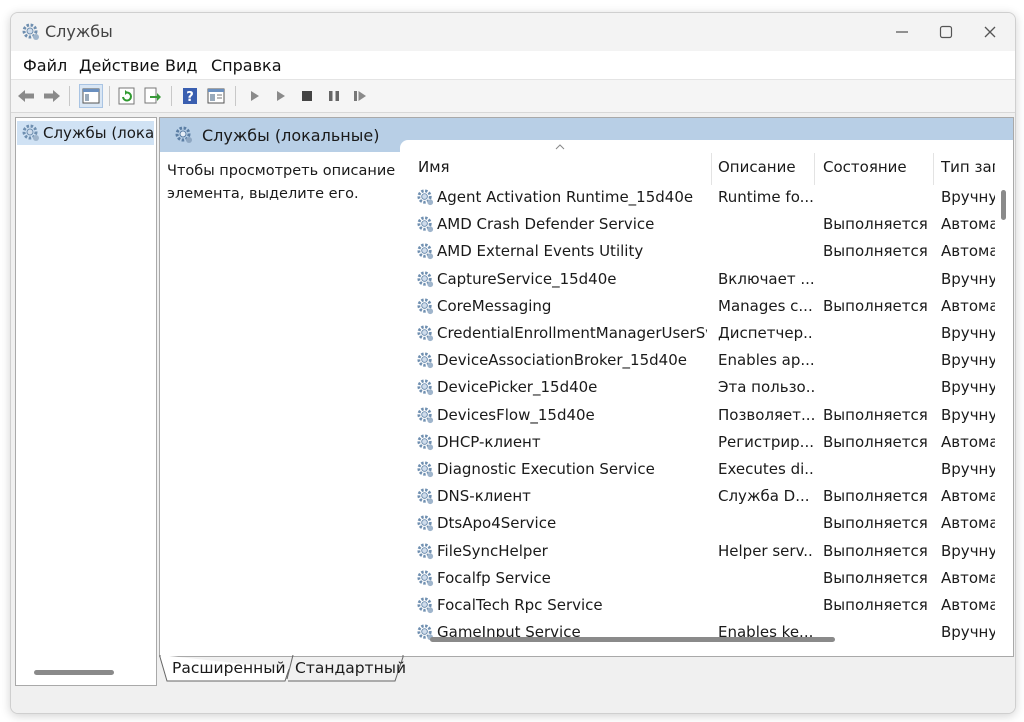  Describe the element at coordinates (360, 96) in the screenshot. I see `restart-service-icon` at that location.